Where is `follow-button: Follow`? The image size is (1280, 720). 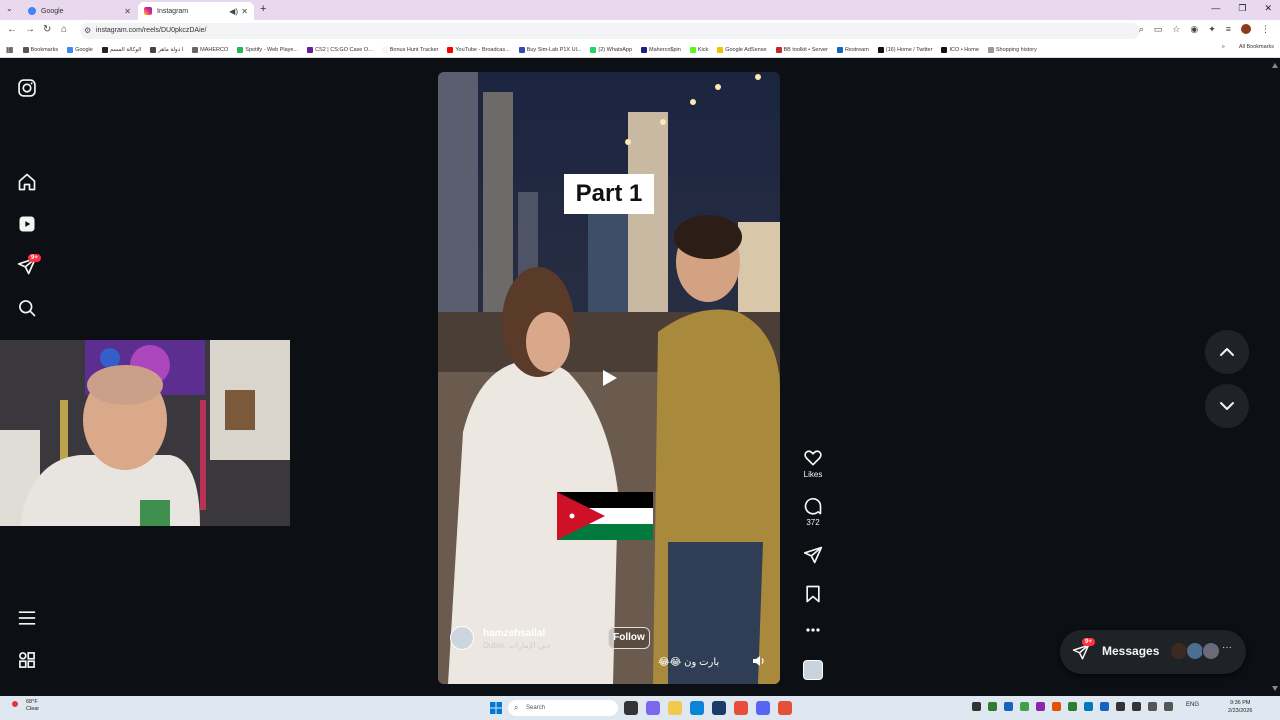
follow-button: Follow is located at coordinates (629, 638).